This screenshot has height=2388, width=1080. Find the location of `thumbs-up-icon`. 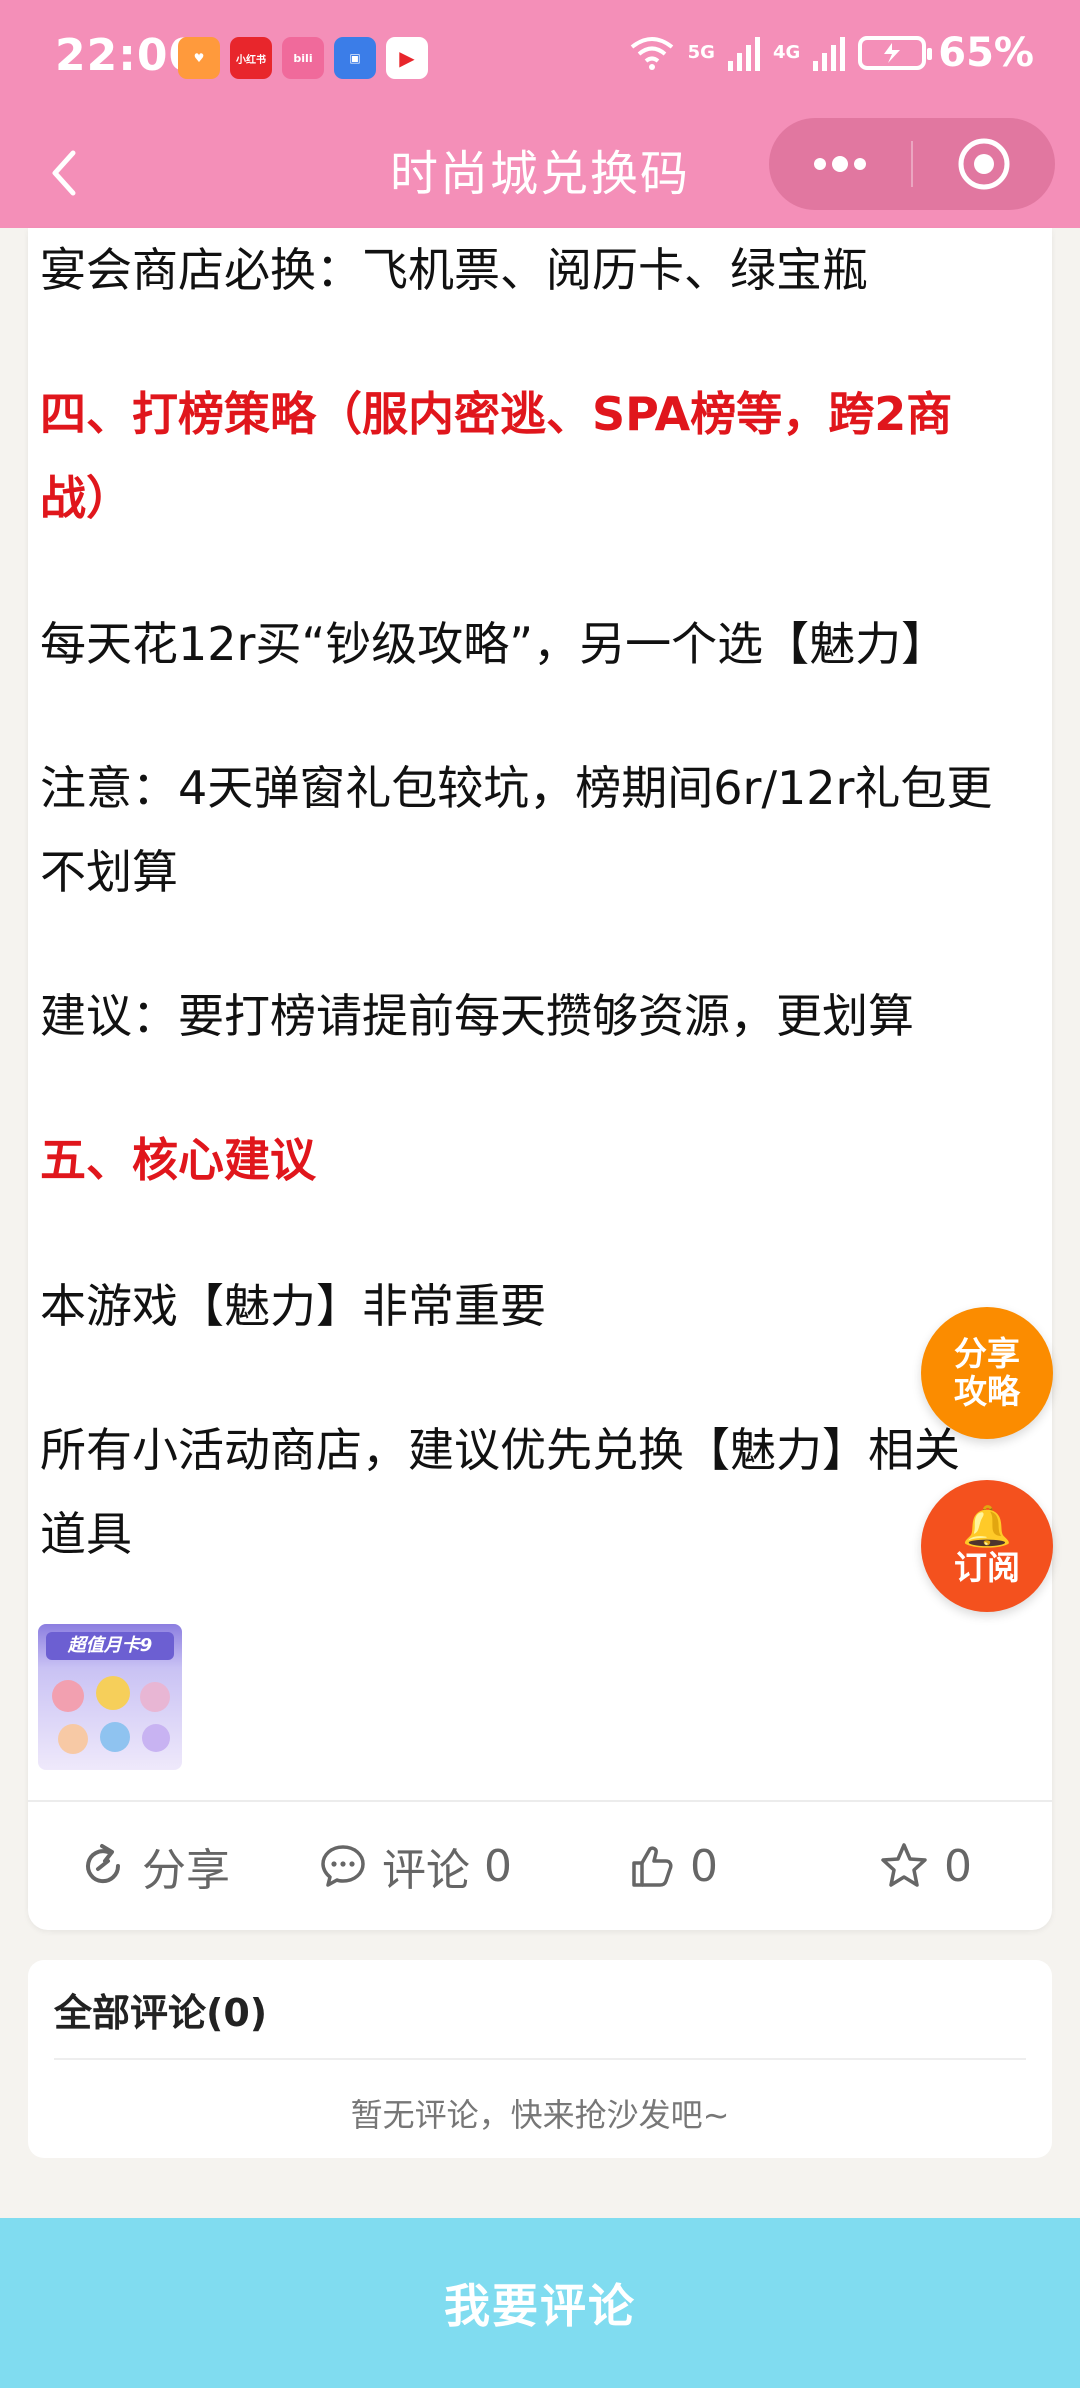

thumbs-up-icon is located at coordinates (652, 1866).